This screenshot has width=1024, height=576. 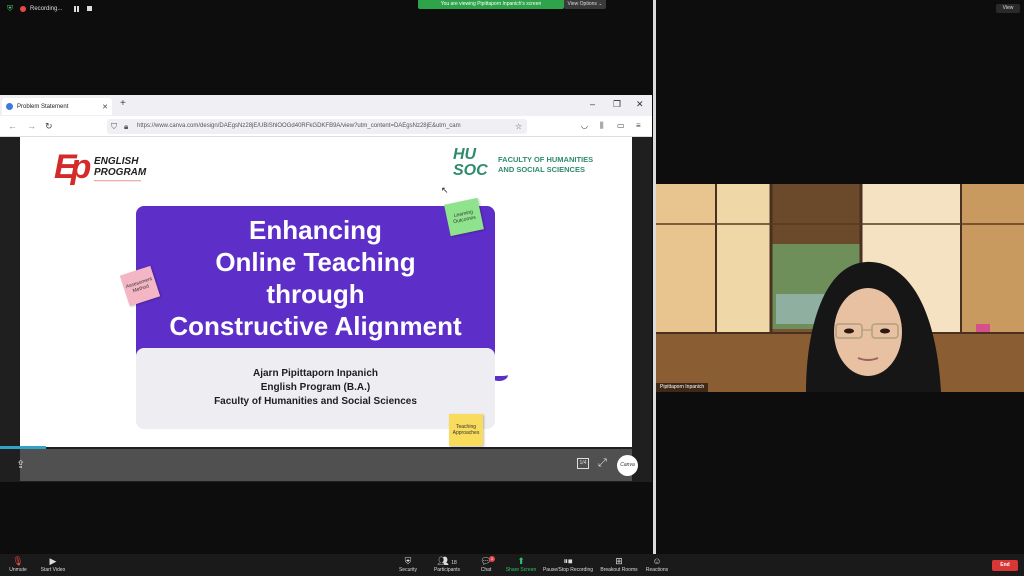 What do you see at coordinates (657, 561) in the screenshot?
I see `reactions-icon: ☺` at bounding box center [657, 561].